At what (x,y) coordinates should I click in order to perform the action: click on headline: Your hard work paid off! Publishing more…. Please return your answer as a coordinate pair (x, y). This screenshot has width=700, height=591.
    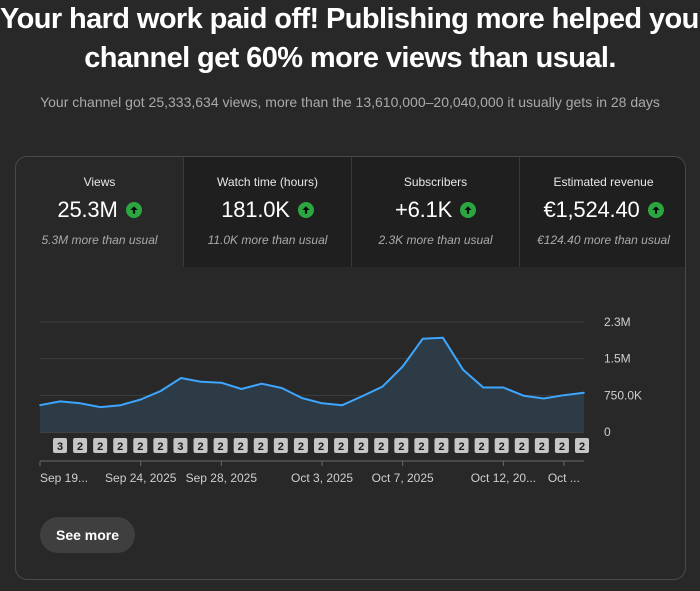
    Looking at the image, I should click on (350, 39).